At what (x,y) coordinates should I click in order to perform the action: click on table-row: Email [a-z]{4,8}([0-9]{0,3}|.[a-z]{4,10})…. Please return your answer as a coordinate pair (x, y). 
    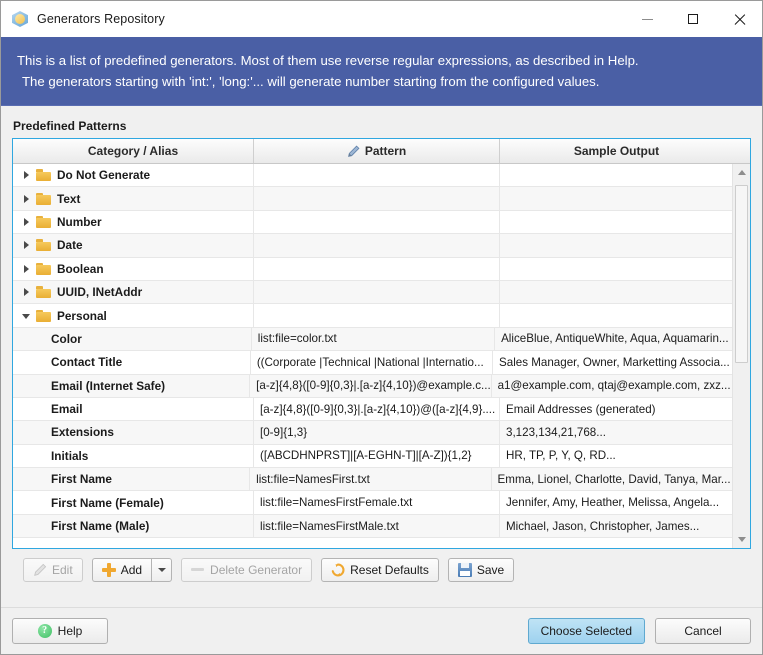
    Looking at the image, I should click on (372, 409).